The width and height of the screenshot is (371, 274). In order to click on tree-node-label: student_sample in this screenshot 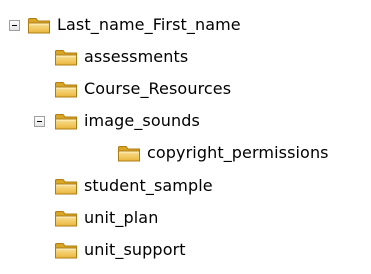, I will do `click(148, 185)`.